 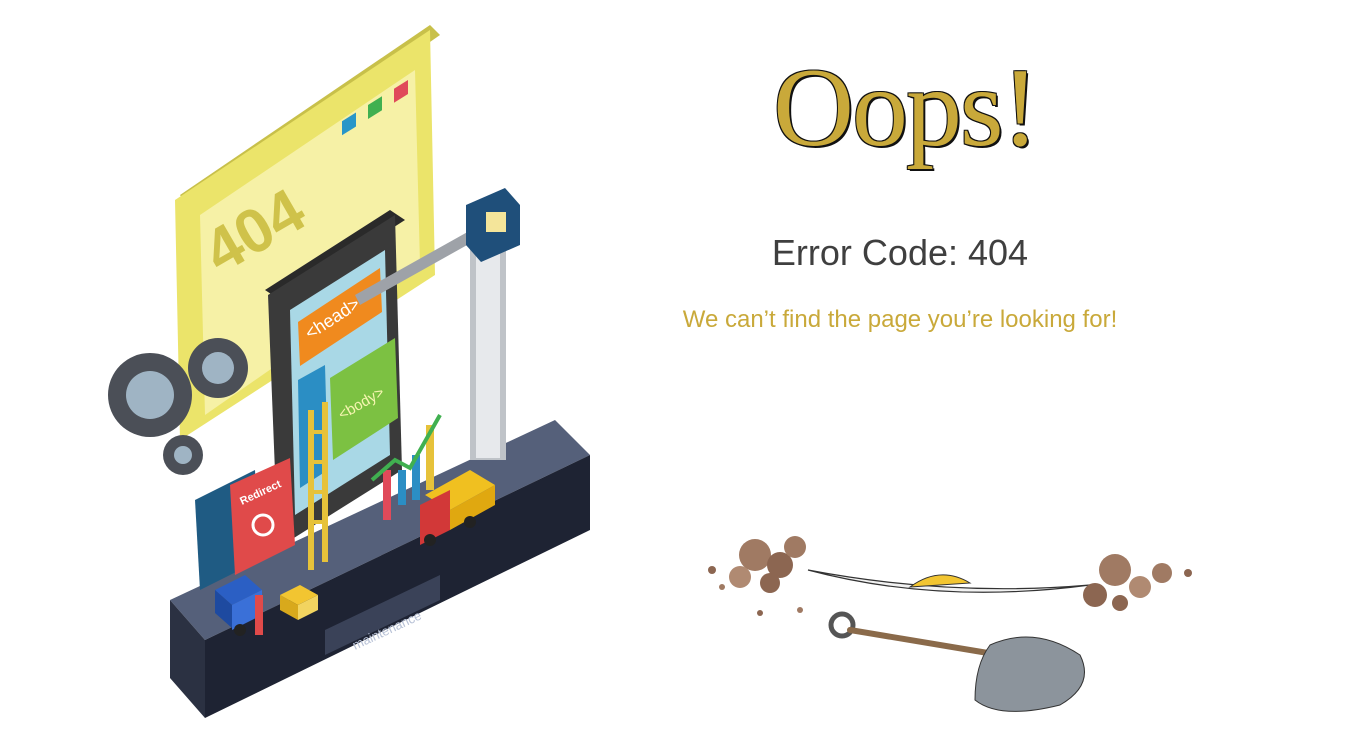 What do you see at coordinates (900, 252) in the screenshot?
I see `error-code-text: Error Code: 404` at bounding box center [900, 252].